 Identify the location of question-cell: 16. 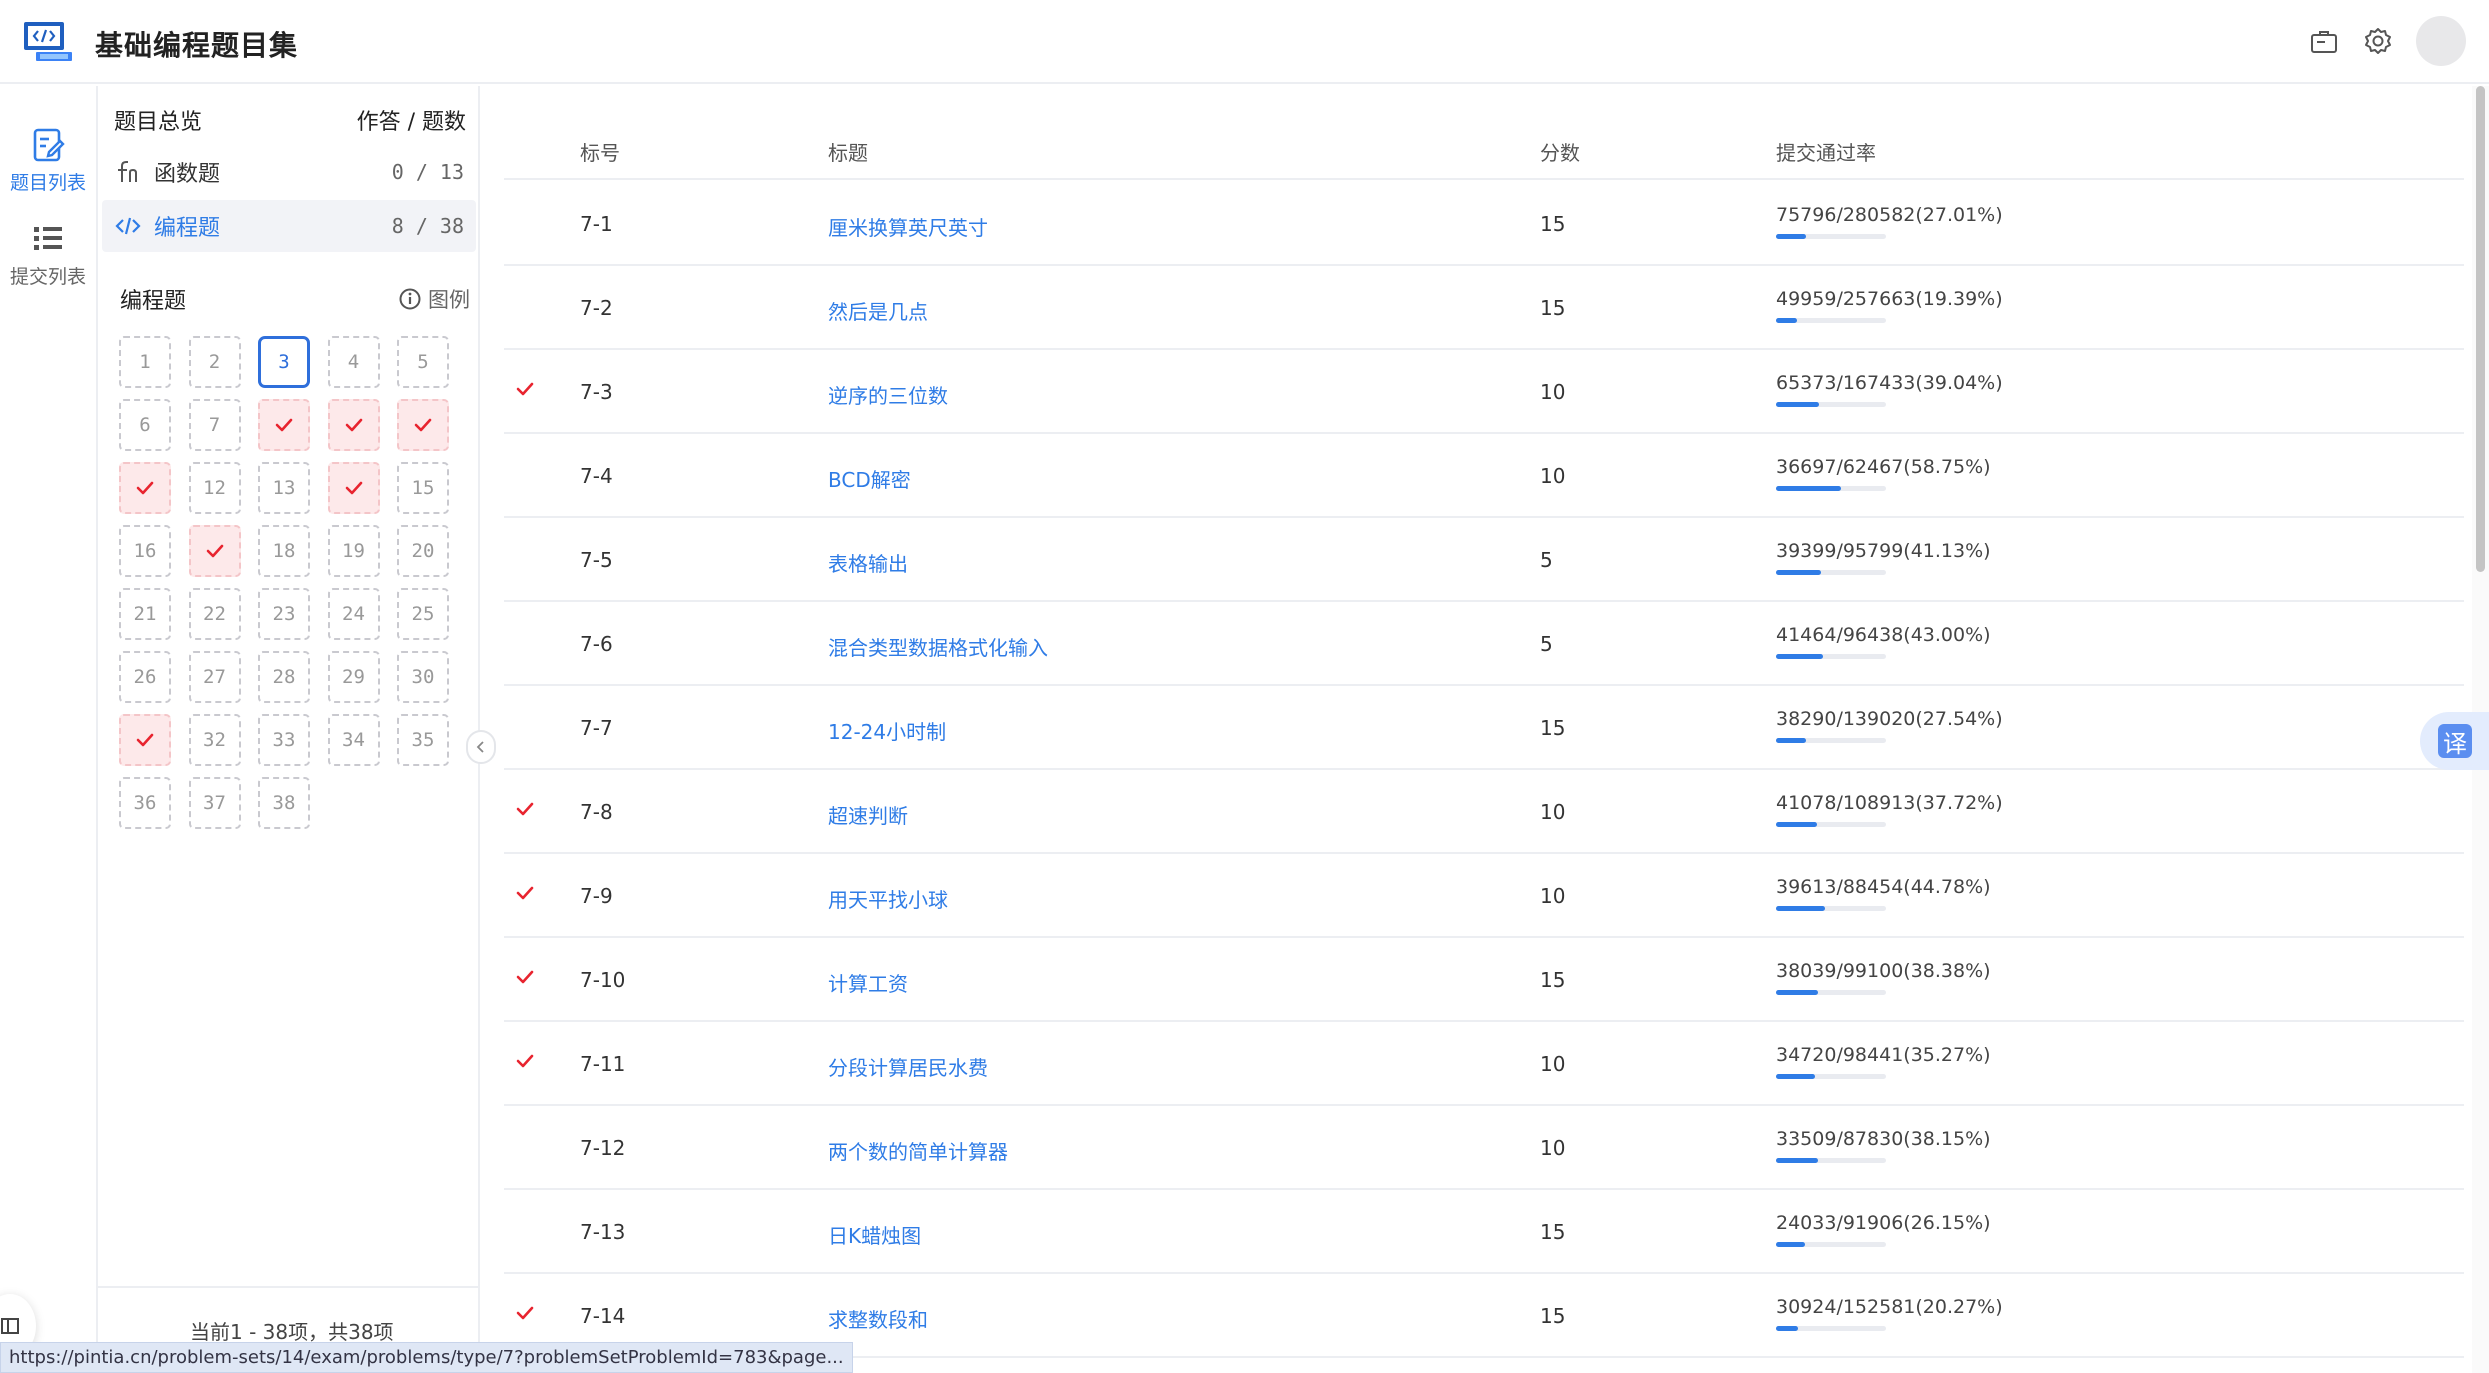
(145, 551).